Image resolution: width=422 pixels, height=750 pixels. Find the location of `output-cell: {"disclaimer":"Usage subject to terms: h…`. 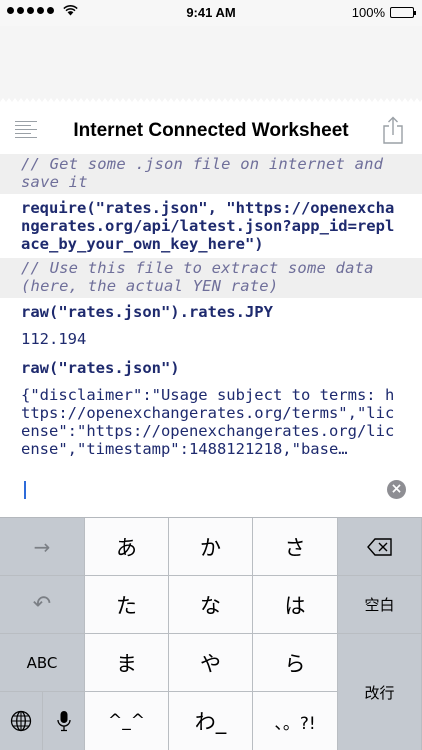

output-cell: {"disclaimer":"Usage subject to terms: h… is located at coordinates (208, 422).